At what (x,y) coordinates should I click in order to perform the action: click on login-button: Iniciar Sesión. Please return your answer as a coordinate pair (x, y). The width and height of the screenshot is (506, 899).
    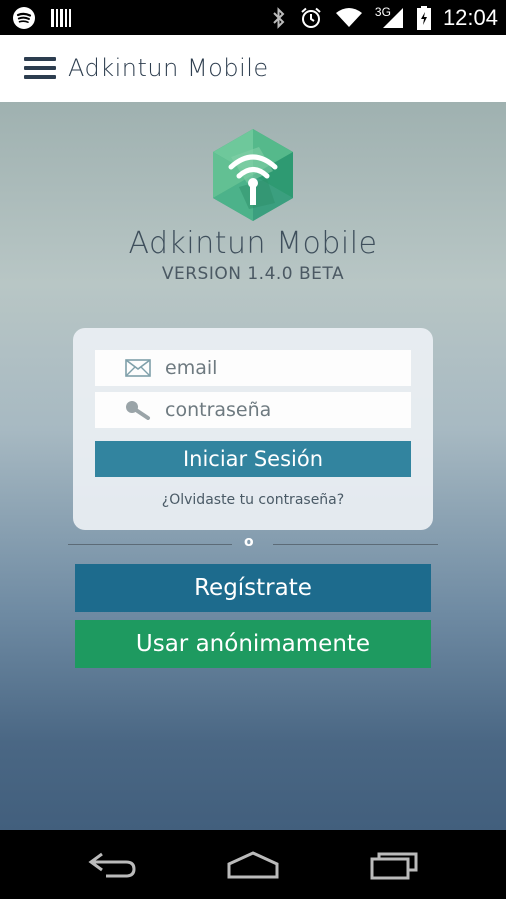
    Looking at the image, I should click on (253, 459).